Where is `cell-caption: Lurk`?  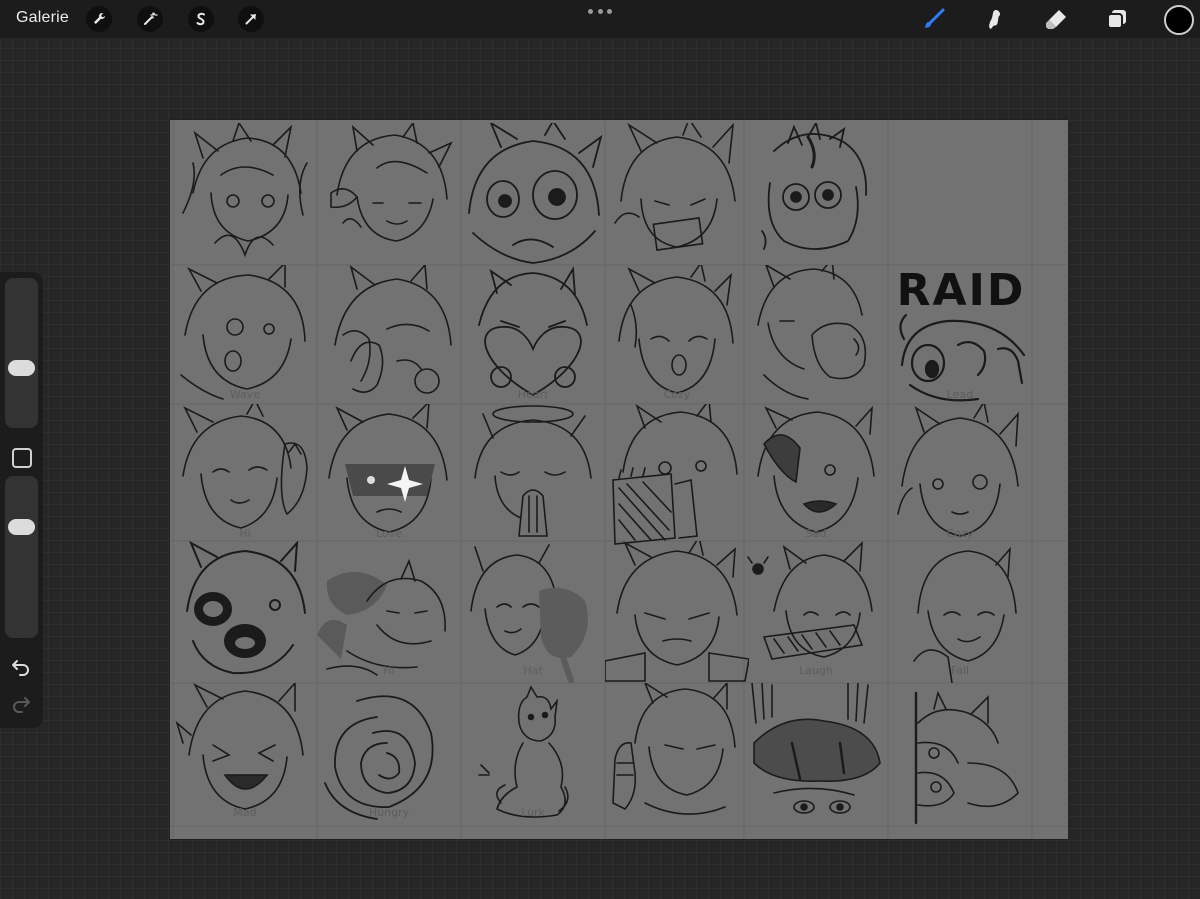
cell-caption: Lurk is located at coordinates (533, 812).